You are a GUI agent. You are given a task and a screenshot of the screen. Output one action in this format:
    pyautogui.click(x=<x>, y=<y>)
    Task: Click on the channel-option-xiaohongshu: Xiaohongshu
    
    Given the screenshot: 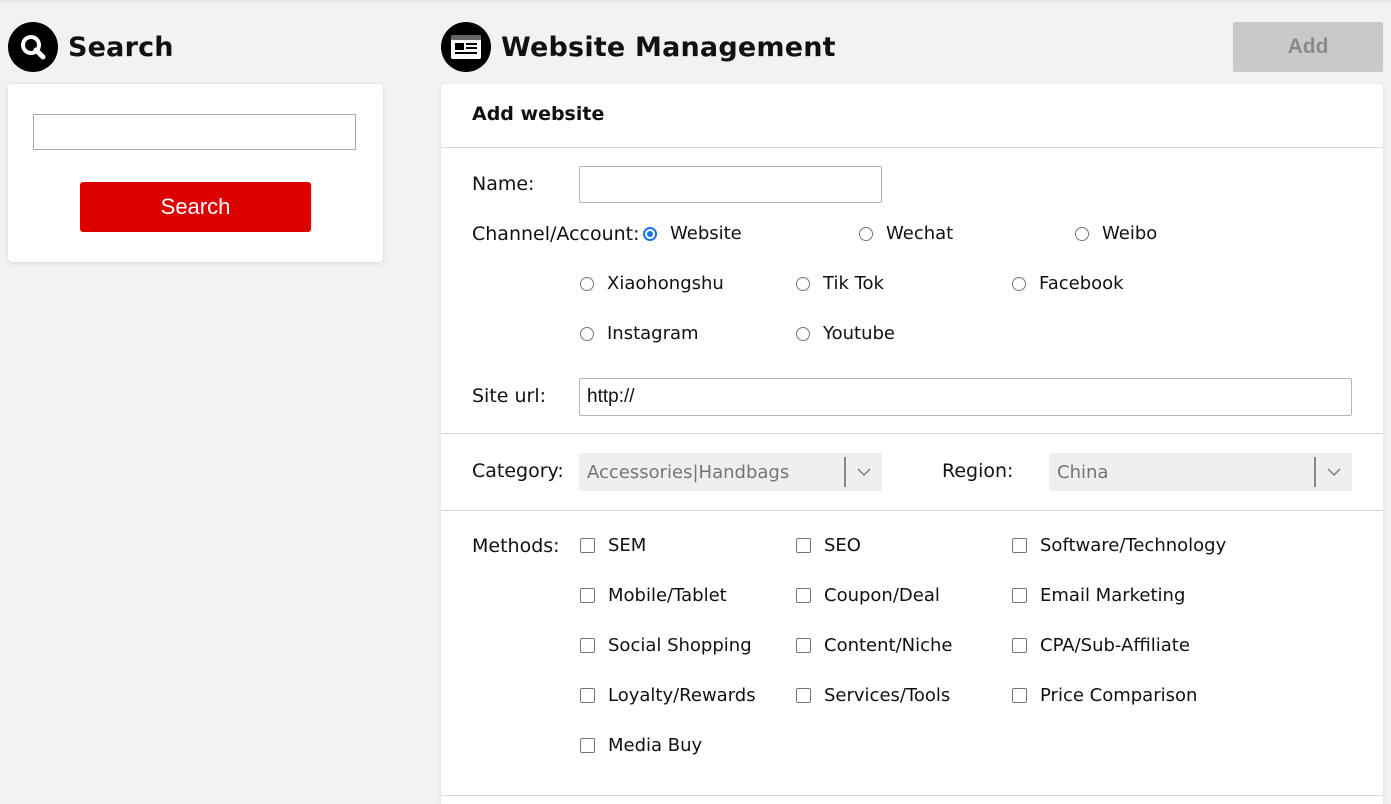 What is the action you would take?
    pyautogui.click(x=652, y=283)
    